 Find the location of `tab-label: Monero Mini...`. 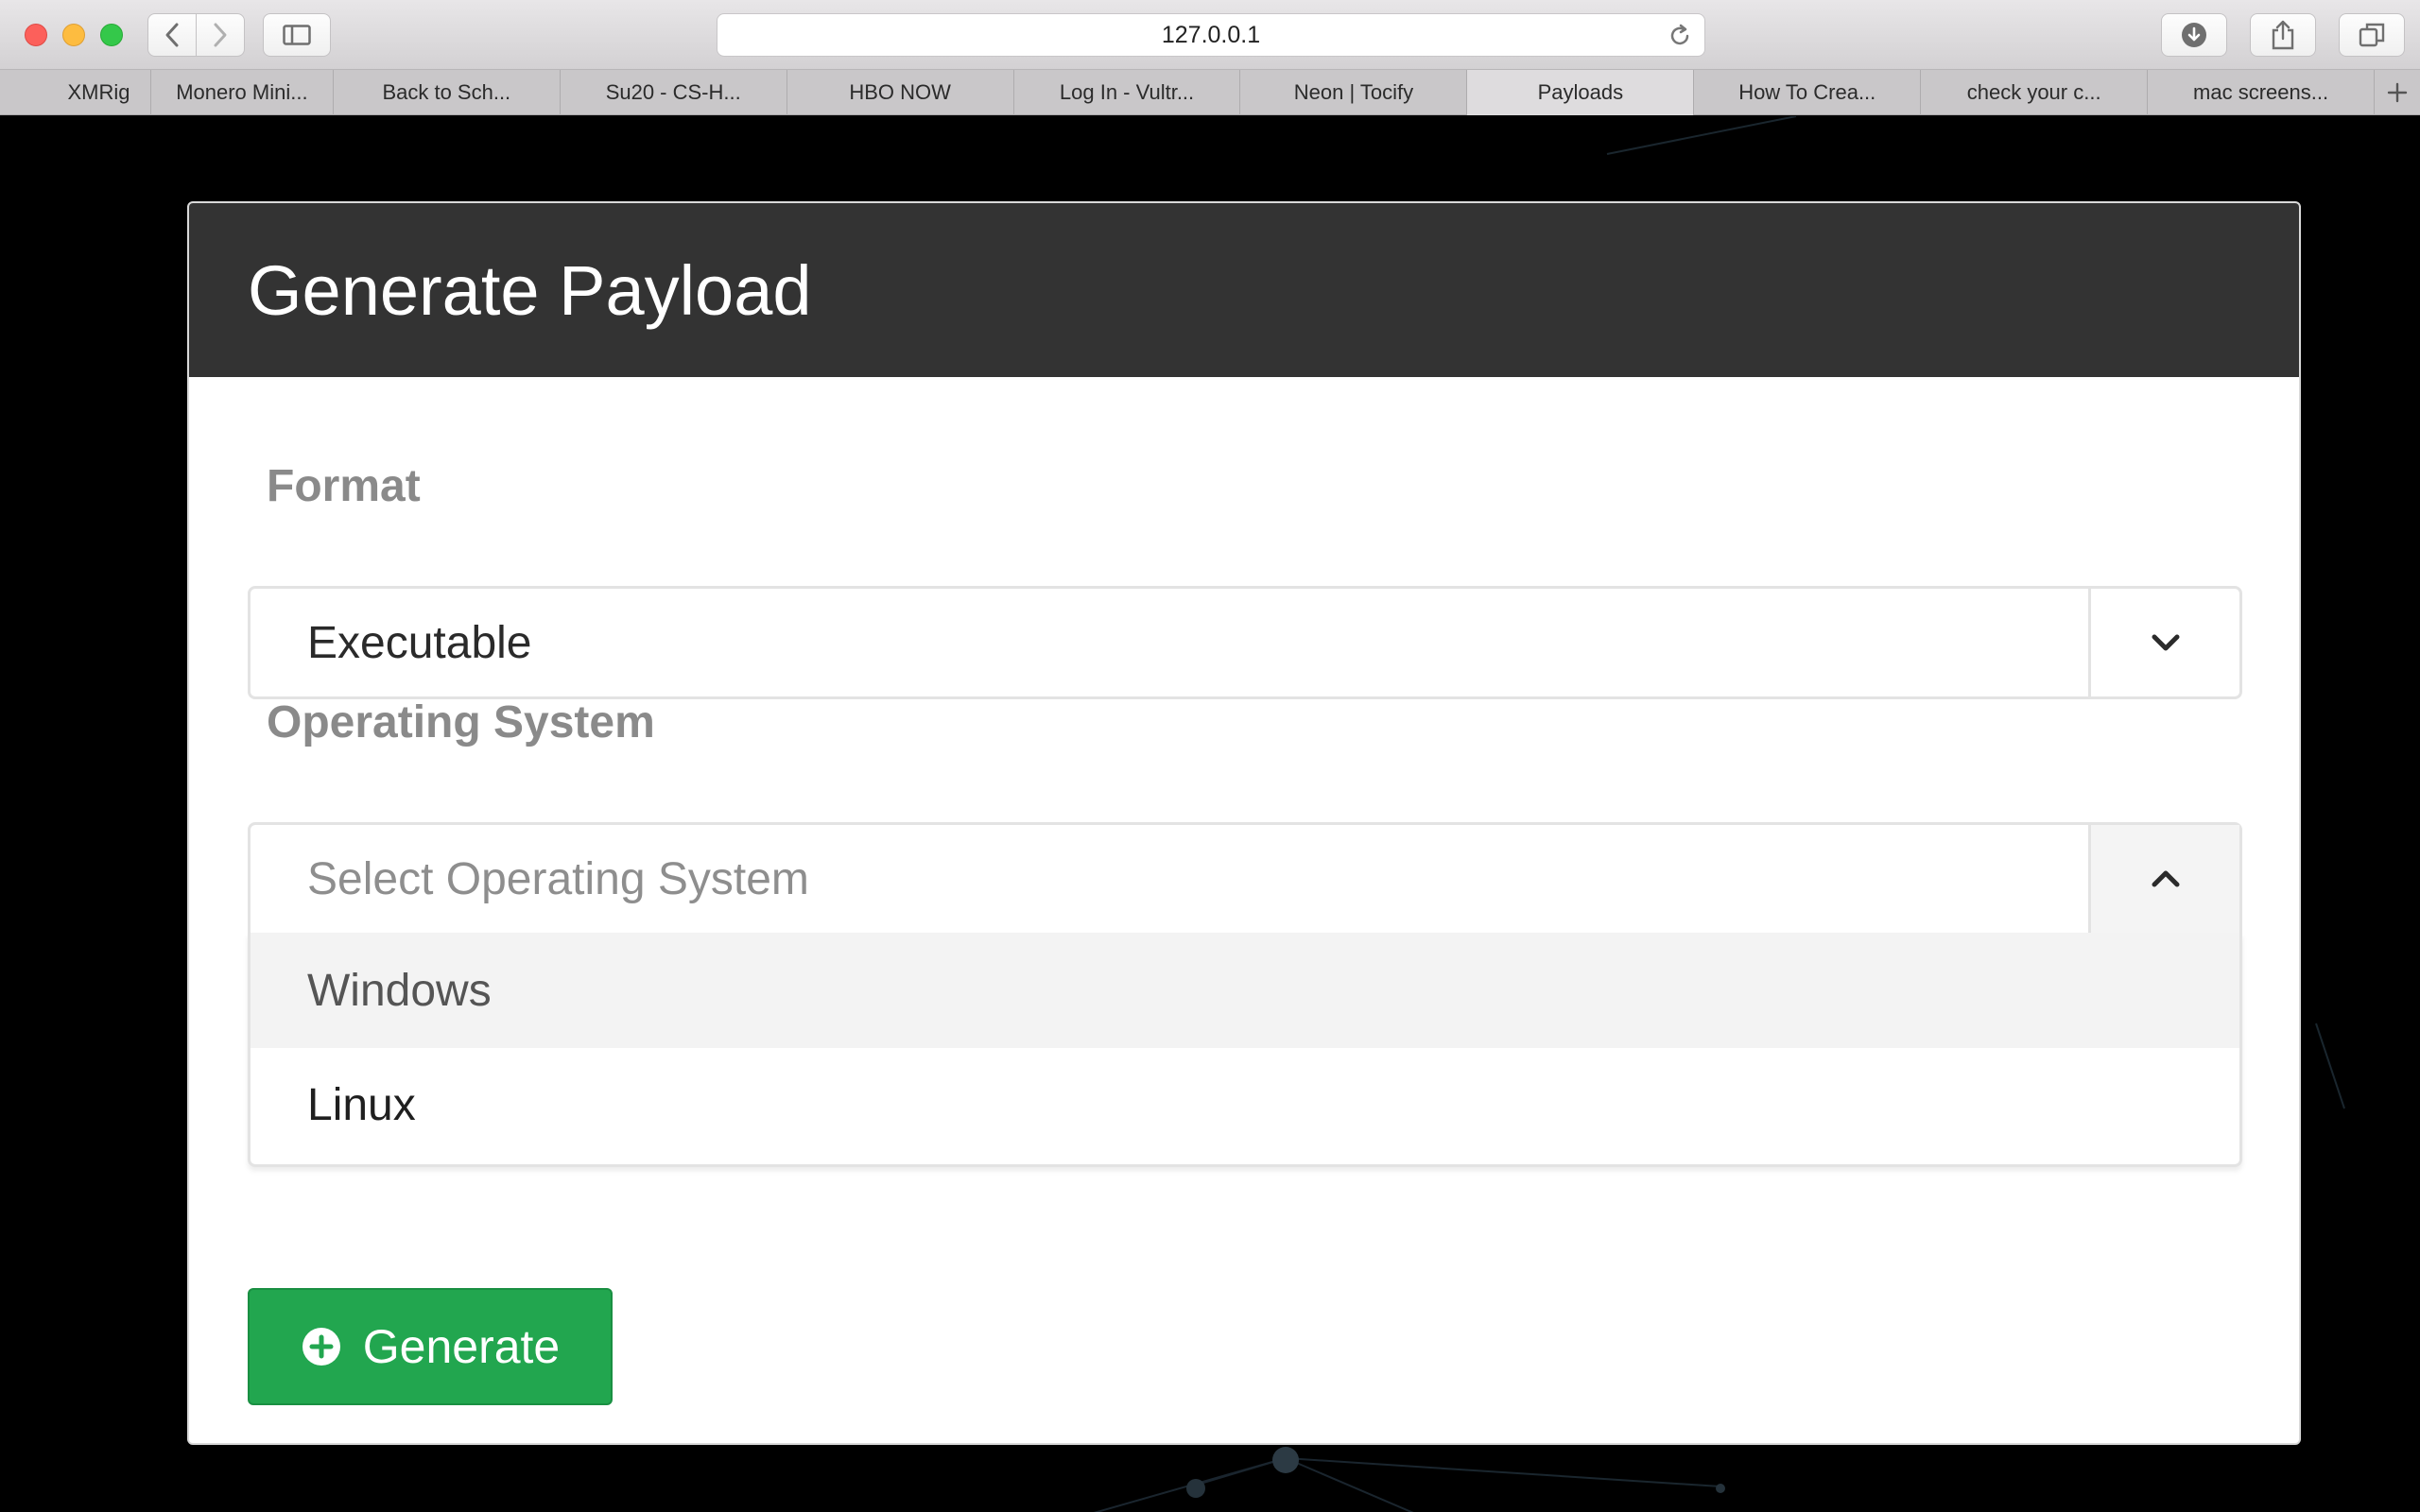

tab-label: Monero Mini... is located at coordinates (242, 92).